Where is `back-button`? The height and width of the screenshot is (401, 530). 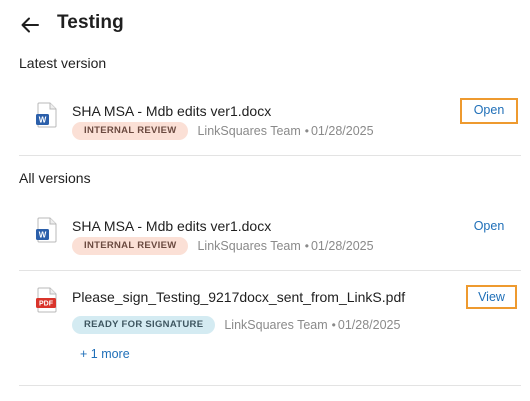
back-button is located at coordinates (30, 25).